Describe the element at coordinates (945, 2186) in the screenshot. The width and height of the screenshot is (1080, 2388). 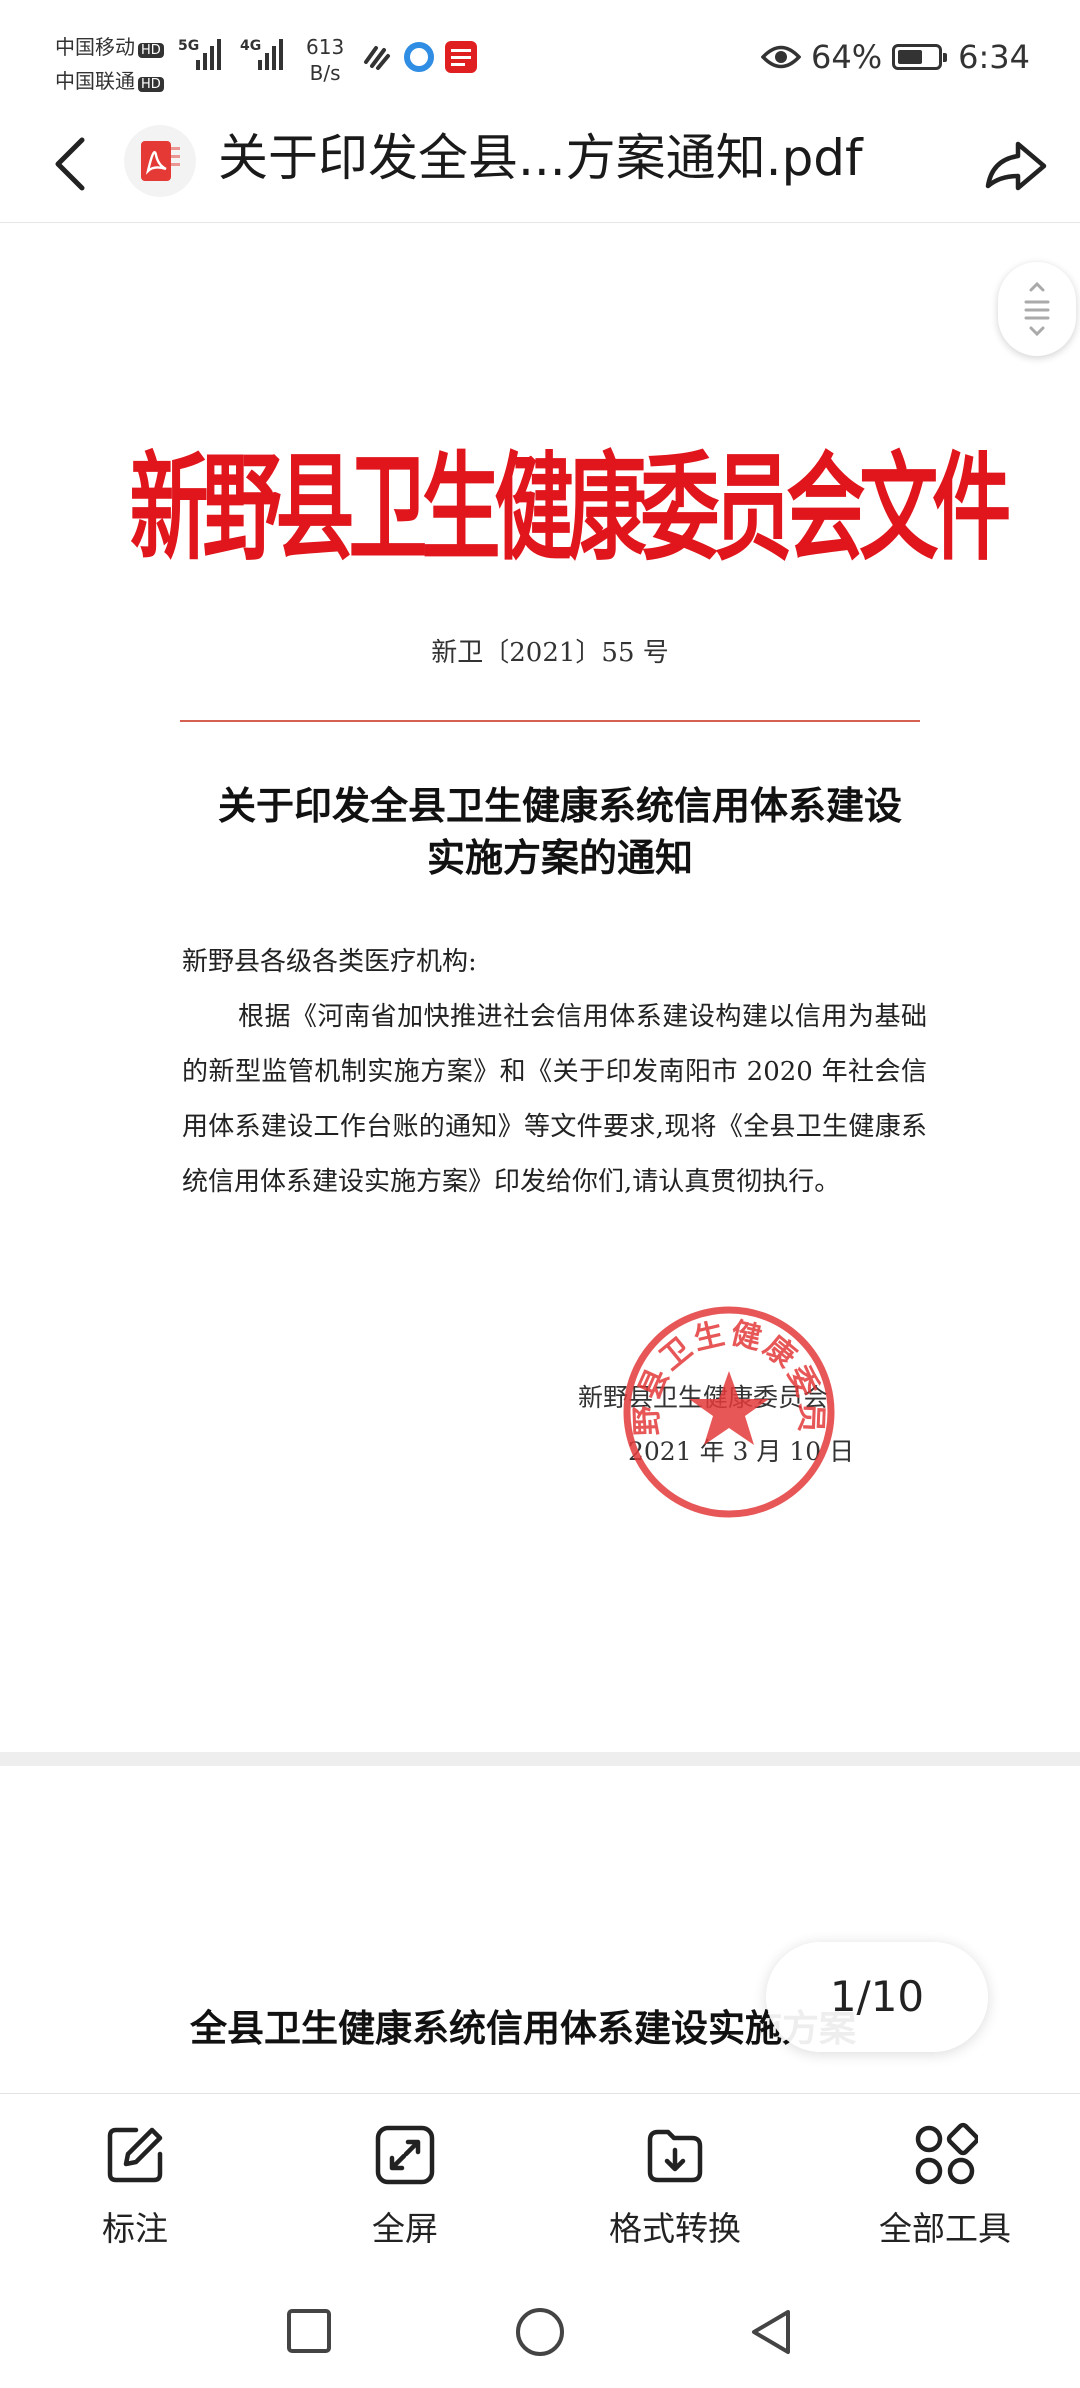
I see `all-tools-button: 全部工具` at that location.